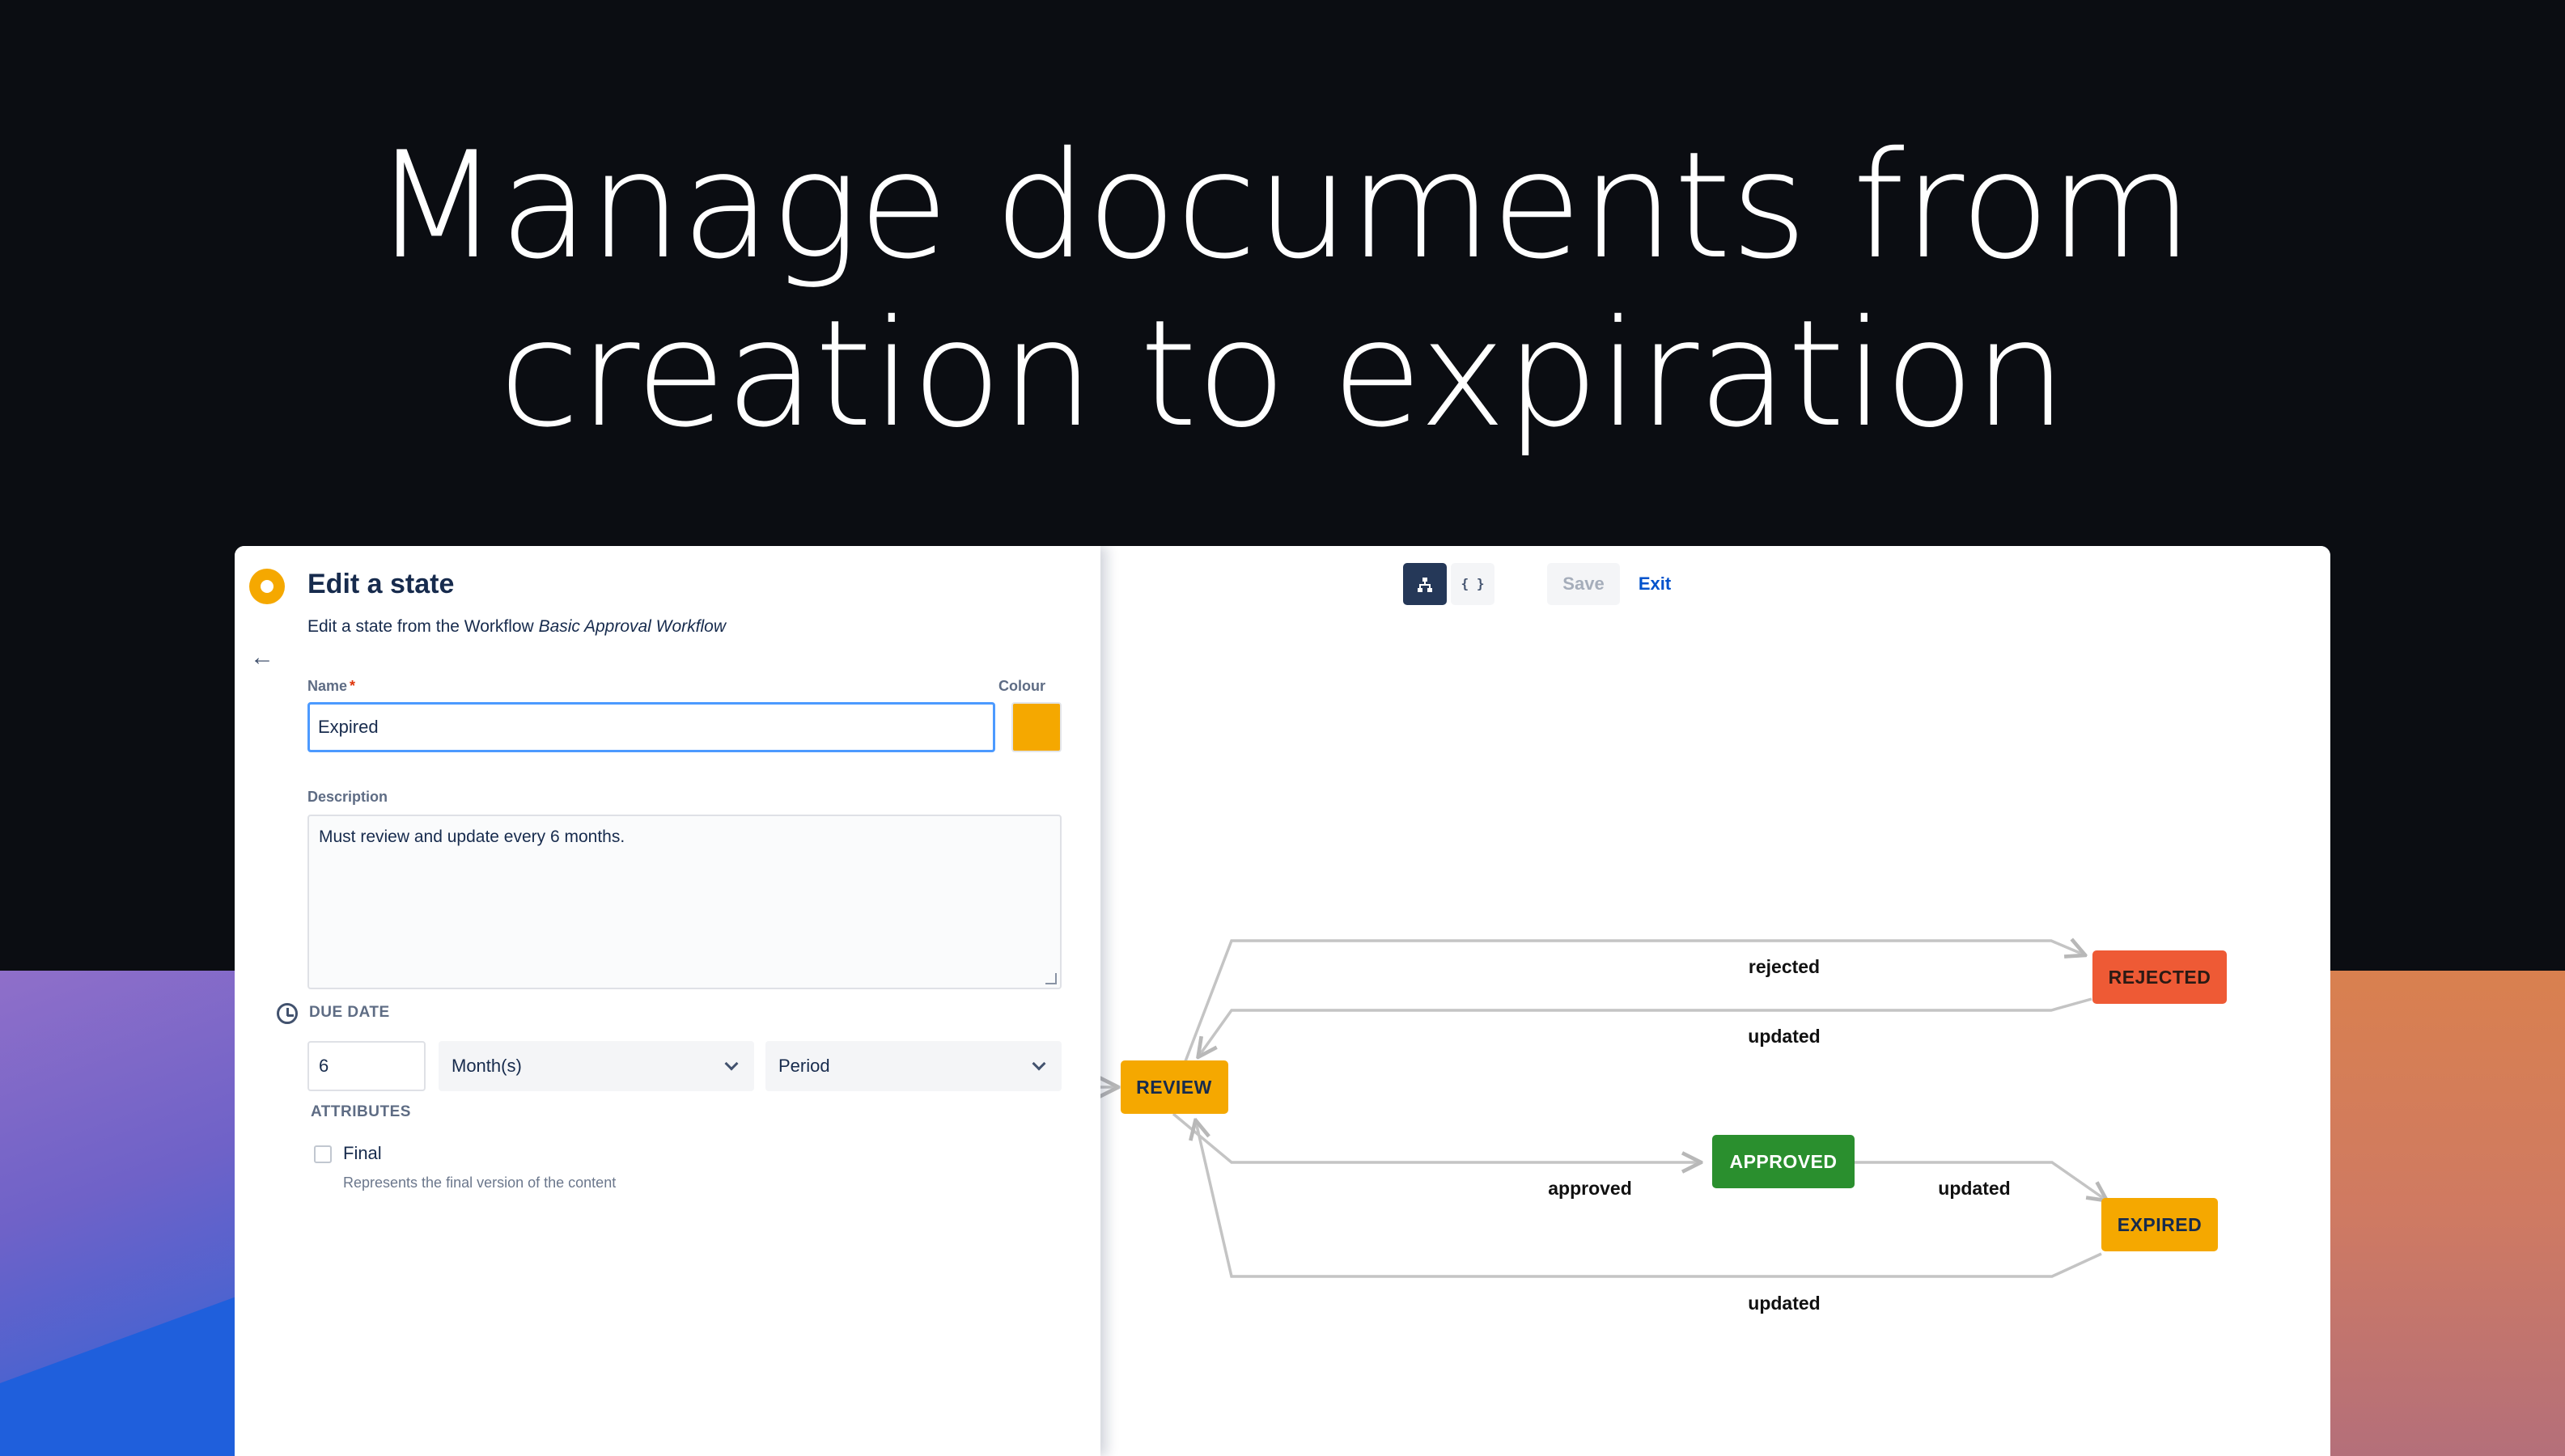 Image resolution: width=2565 pixels, height=1456 pixels. Describe the element at coordinates (353, 686) in the screenshot. I see `required-mark: *` at that location.